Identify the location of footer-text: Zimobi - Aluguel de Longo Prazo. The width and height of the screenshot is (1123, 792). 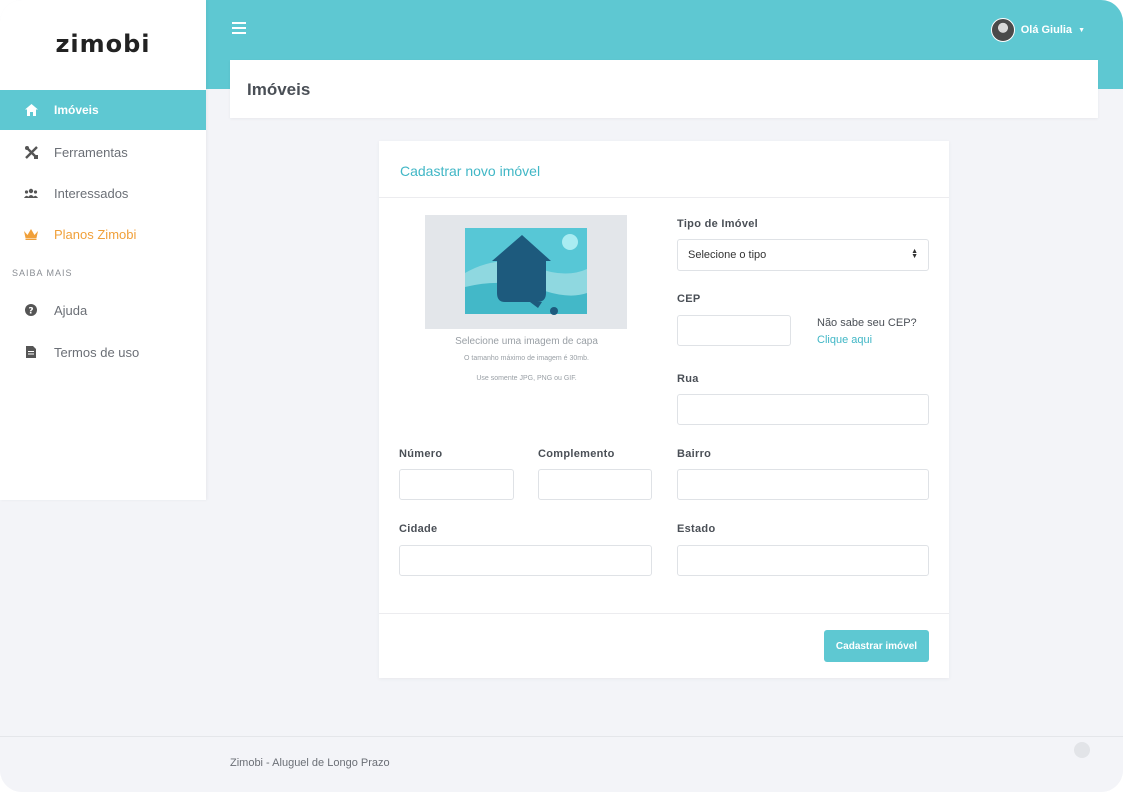
(310, 763).